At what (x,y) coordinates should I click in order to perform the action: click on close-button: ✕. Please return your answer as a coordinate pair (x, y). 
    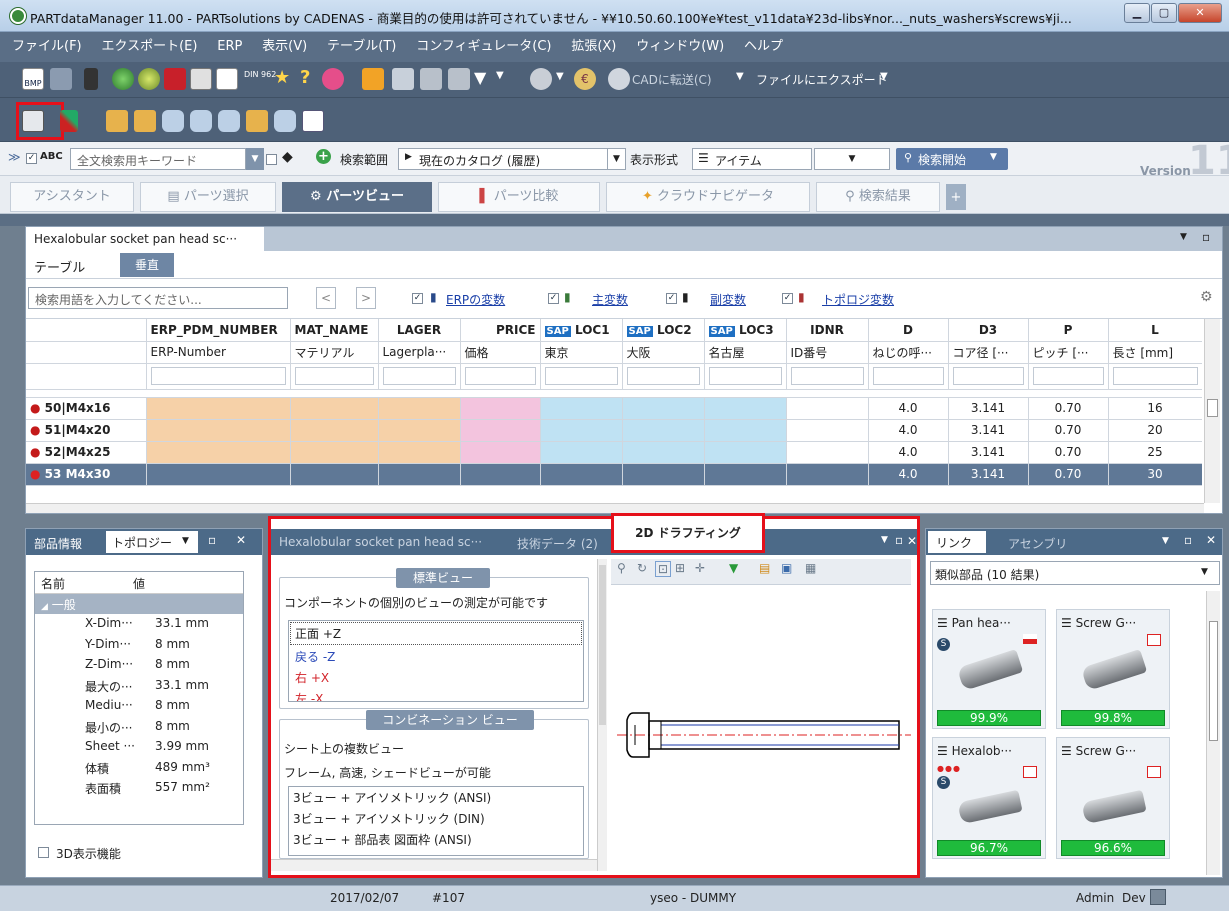
    Looking at the image, I should click on (1200, 13).